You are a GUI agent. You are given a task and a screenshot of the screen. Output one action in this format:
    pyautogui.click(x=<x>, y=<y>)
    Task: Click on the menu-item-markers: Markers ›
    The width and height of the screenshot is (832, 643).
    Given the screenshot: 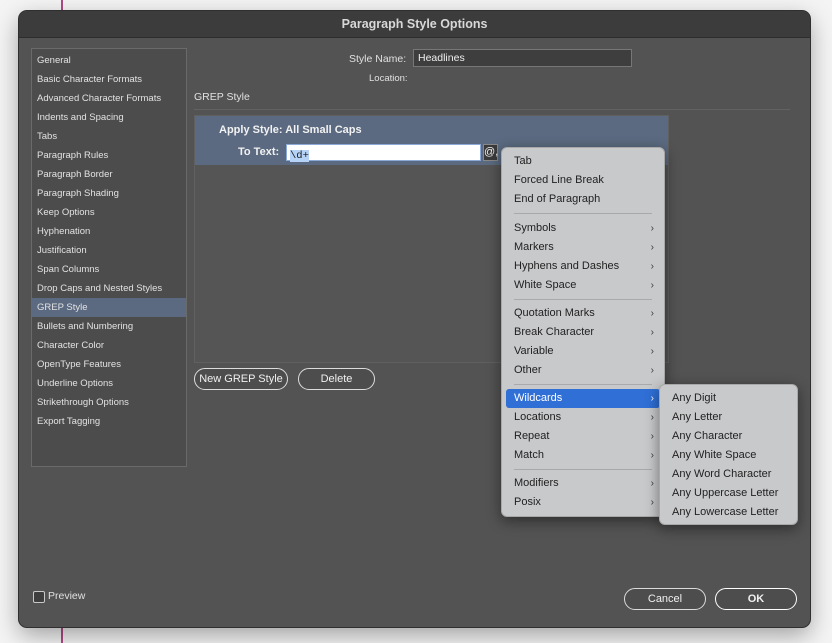 What is the action you would take?
    pyautogui.click(x=583, y=247)
    